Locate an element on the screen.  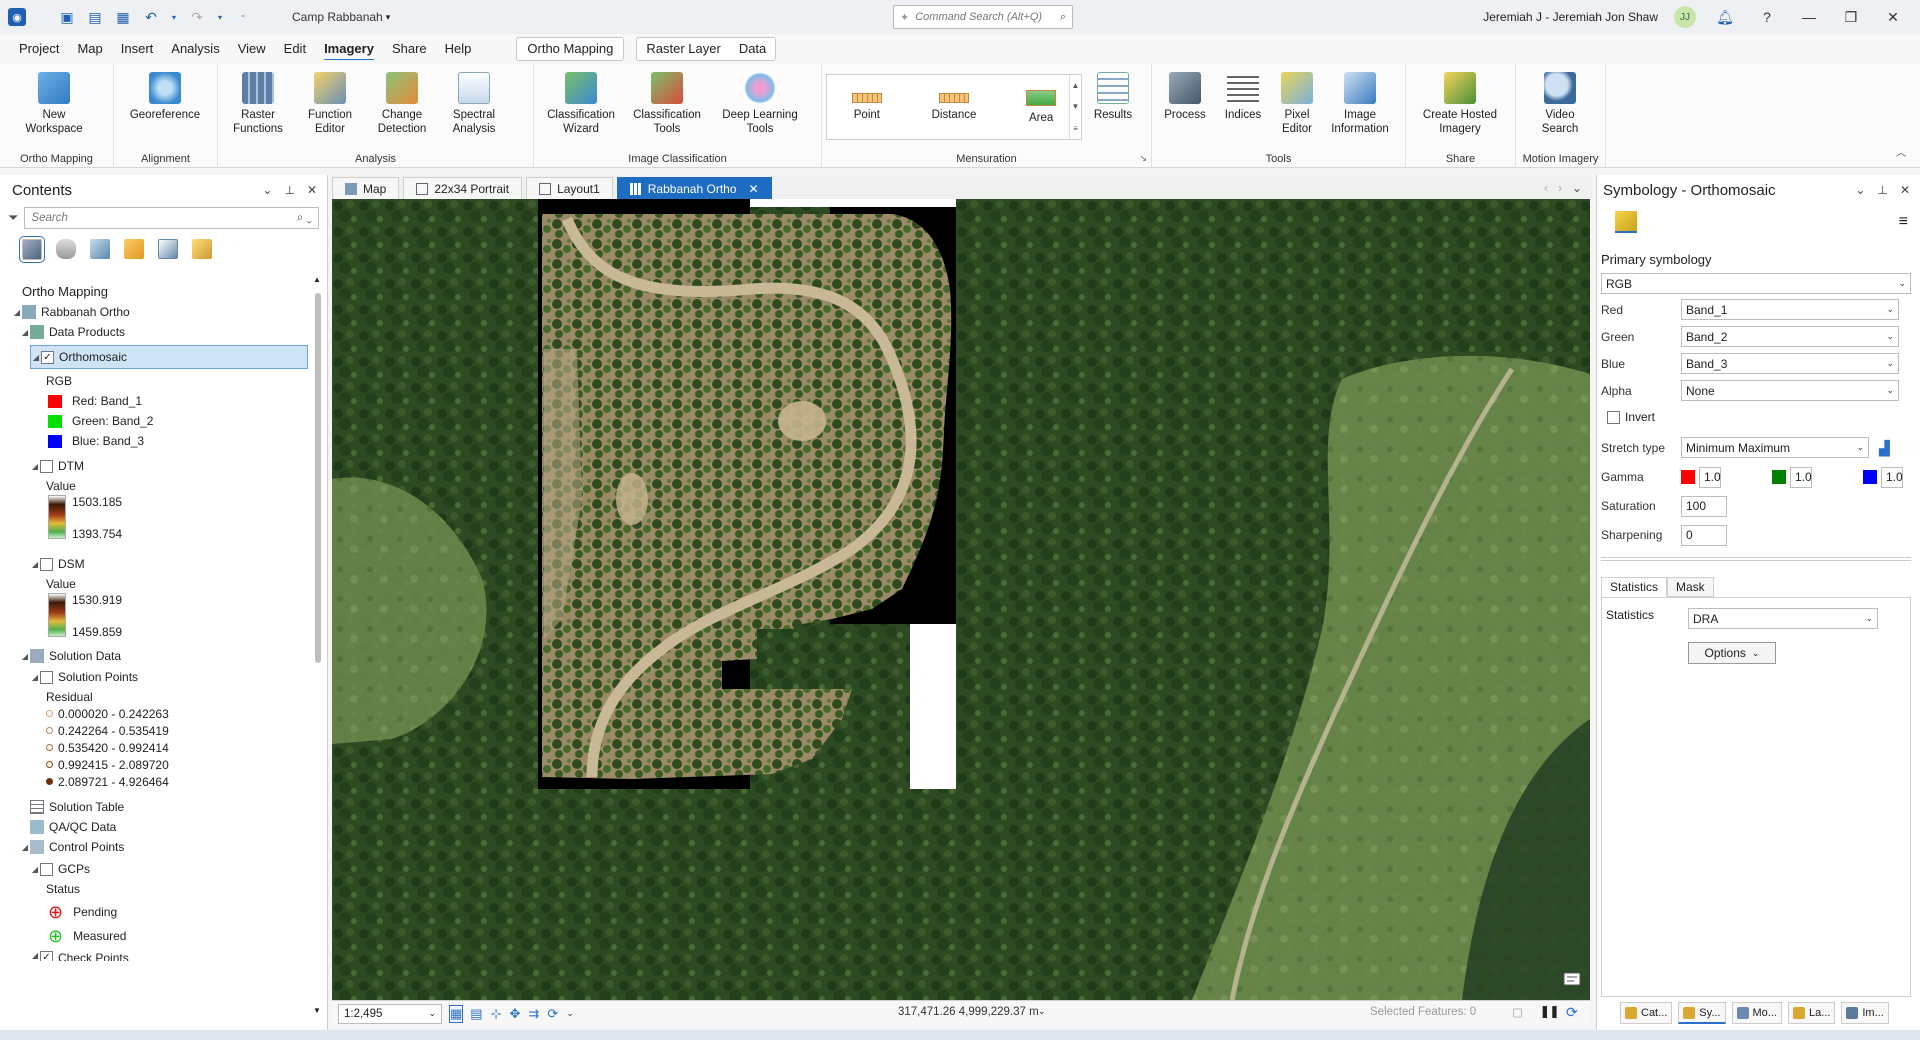
gamma-red-input: 1.0 is located at coordinates (1710, 477).